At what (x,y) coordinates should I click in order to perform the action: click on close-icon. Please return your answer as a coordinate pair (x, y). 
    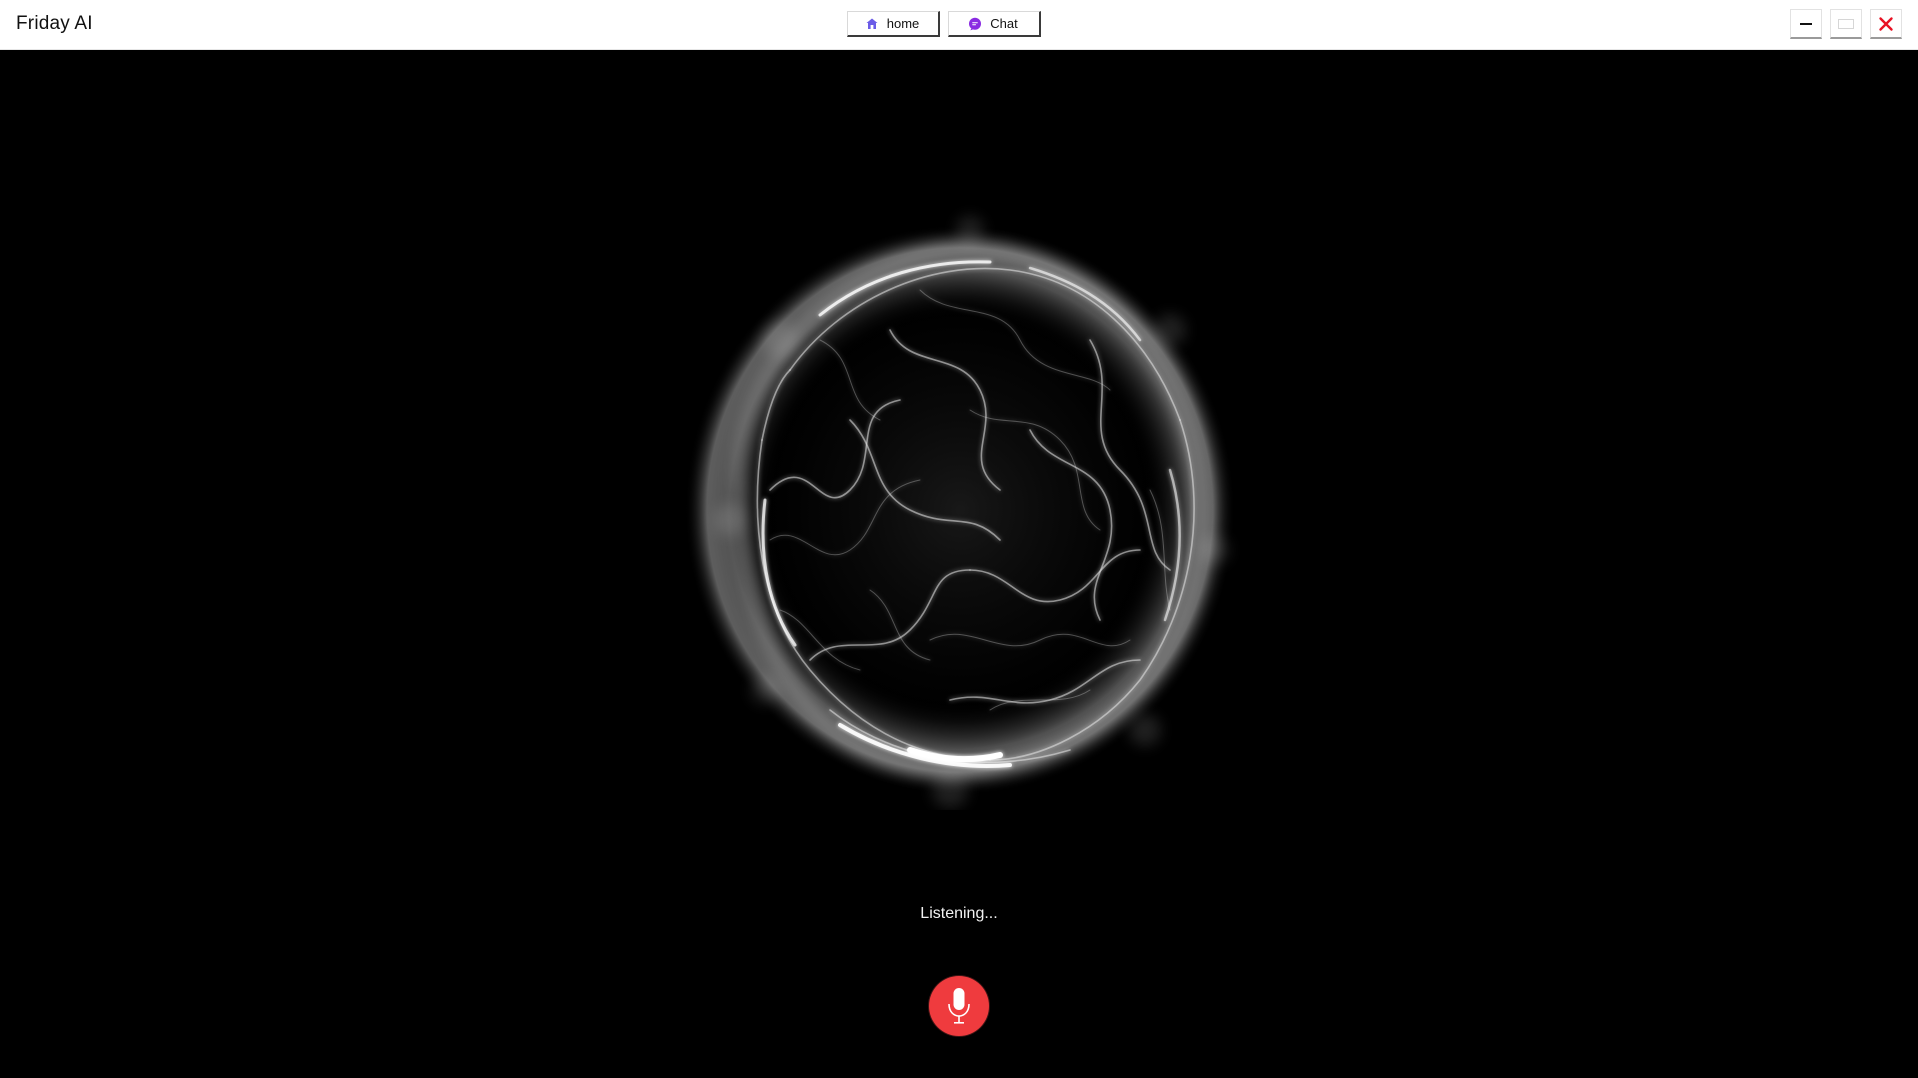
    Looking at the image, I should click on (1886, 23).